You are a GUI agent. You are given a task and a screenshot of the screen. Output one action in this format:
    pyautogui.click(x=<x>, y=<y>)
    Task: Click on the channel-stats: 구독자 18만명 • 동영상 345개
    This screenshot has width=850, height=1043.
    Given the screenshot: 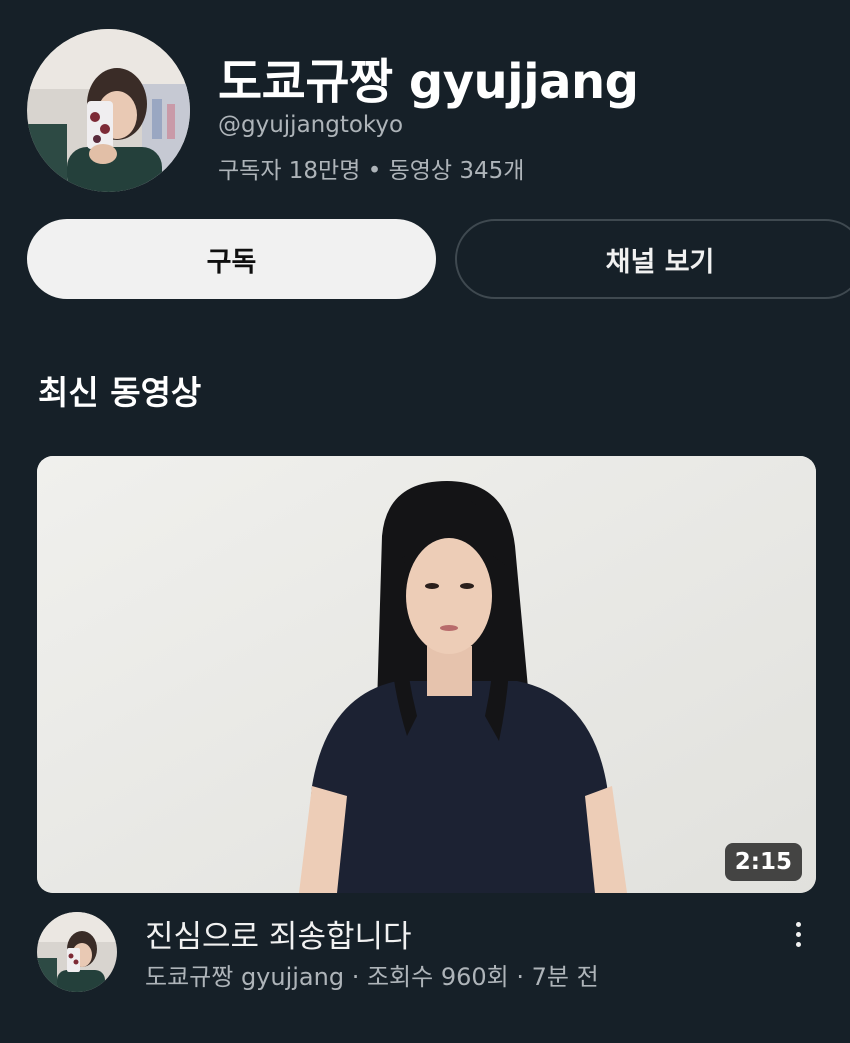 What is the action you would take?
    pyautogui.click(x=371, y=171)
    